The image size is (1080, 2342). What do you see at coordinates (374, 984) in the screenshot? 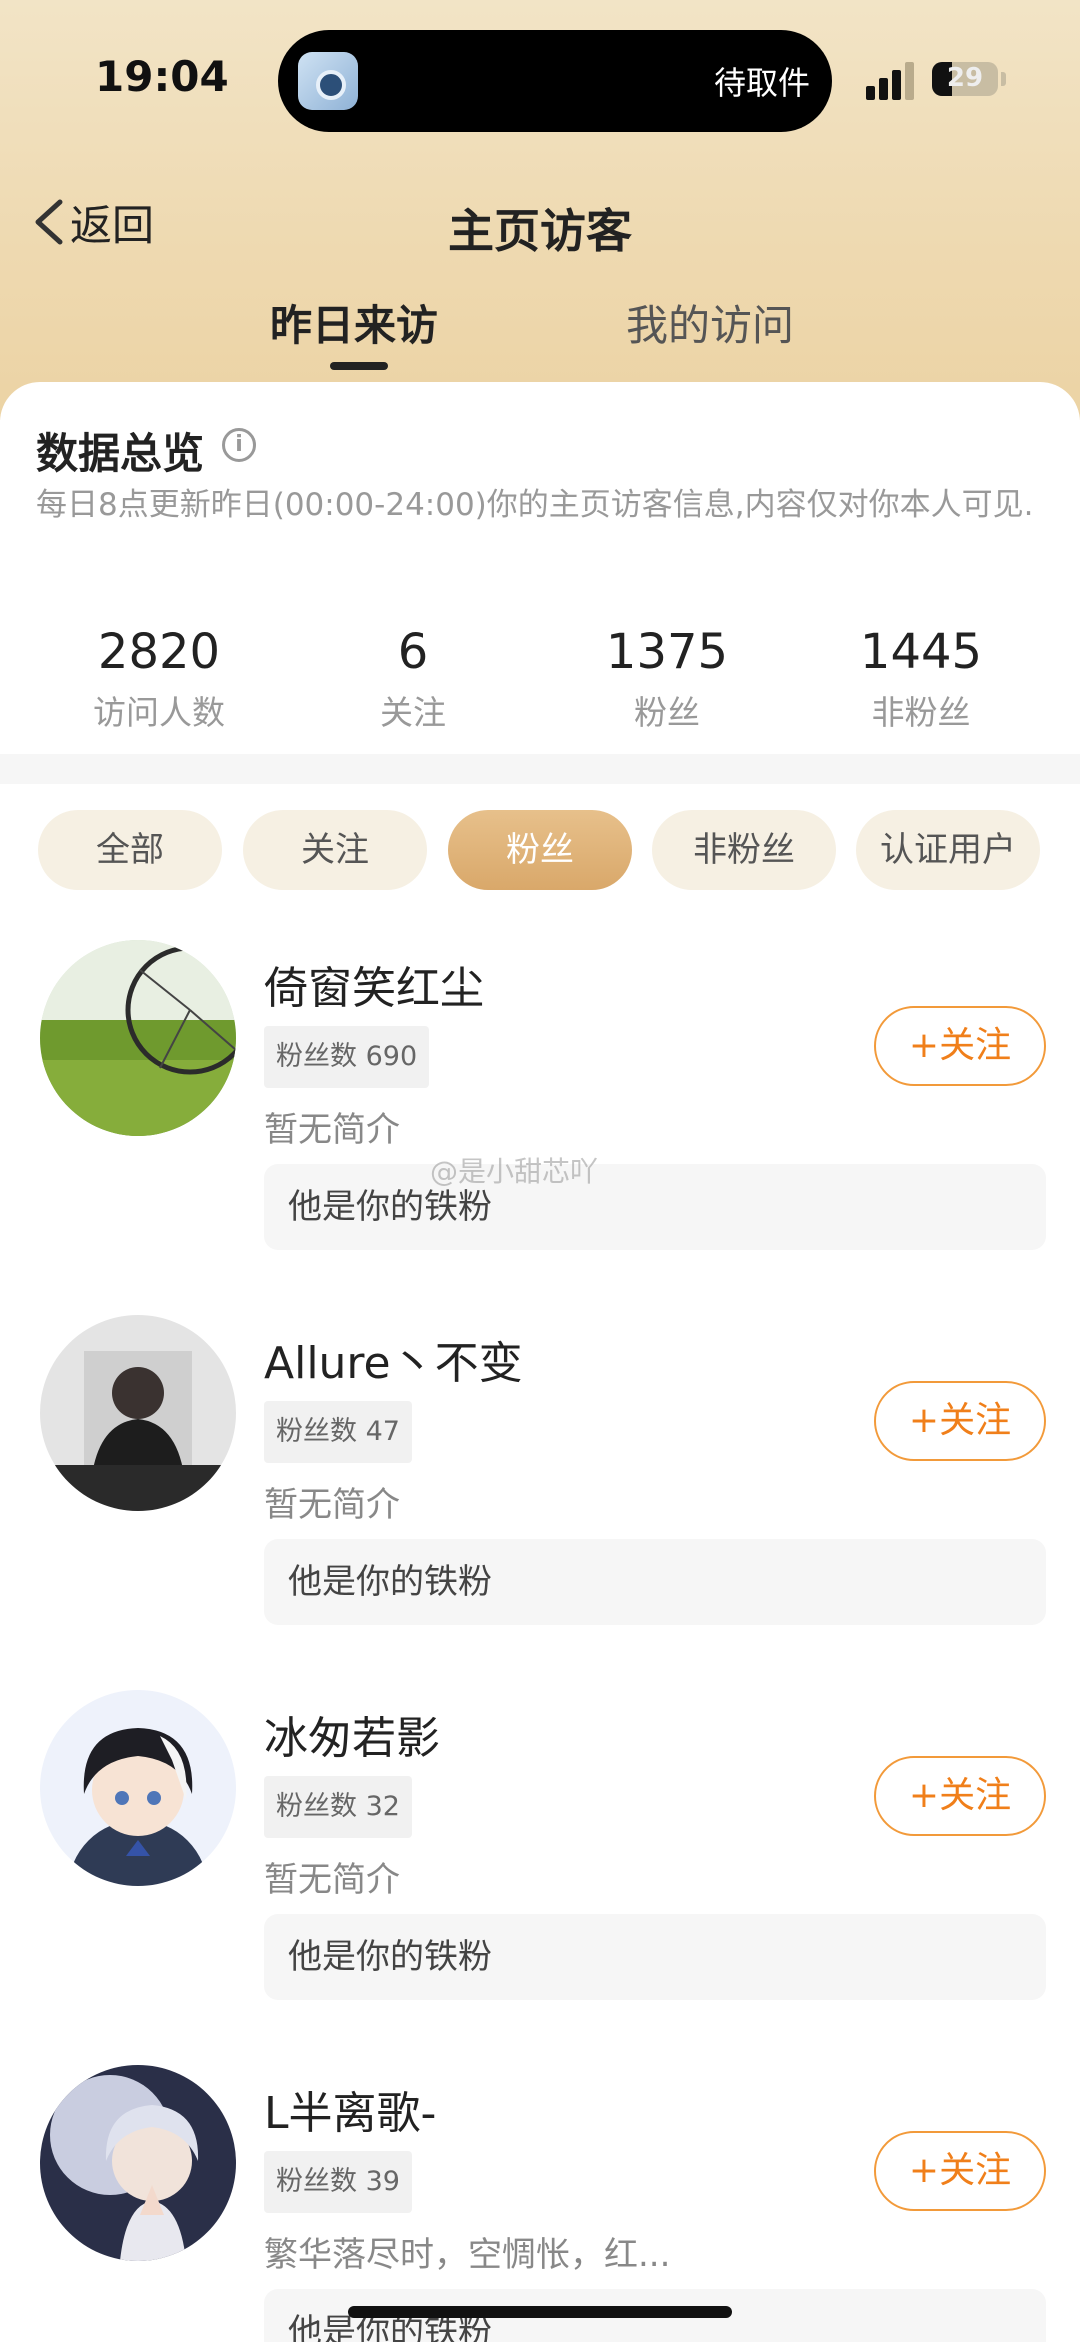
I see `user-name: 倚窗笑红尘` at bounding box center [374, 984].